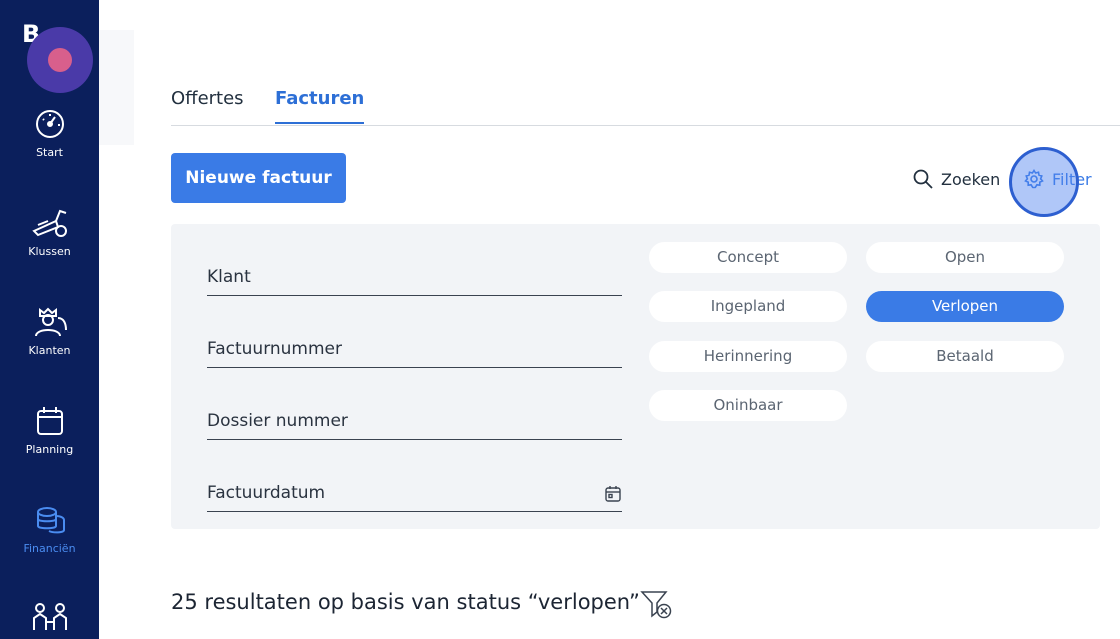  Describe the element at coordinates (414, 348) in the screenshot. I see `invoice-number-field: Factuurnummer` at that location.